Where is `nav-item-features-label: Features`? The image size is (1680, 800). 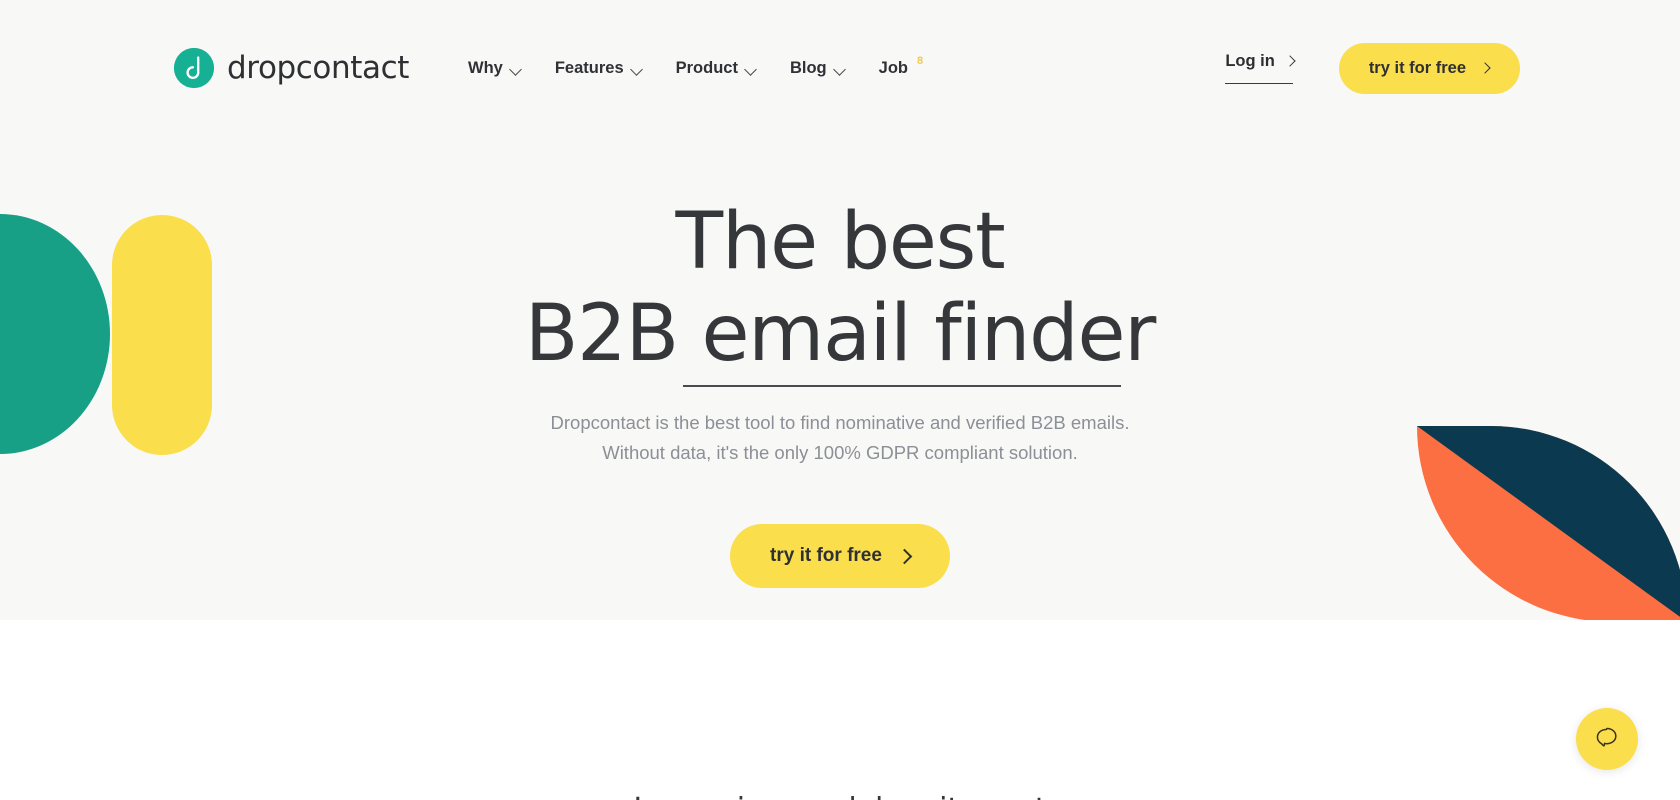
nav-item-features-label: Features is located at coordinates (589, 67).